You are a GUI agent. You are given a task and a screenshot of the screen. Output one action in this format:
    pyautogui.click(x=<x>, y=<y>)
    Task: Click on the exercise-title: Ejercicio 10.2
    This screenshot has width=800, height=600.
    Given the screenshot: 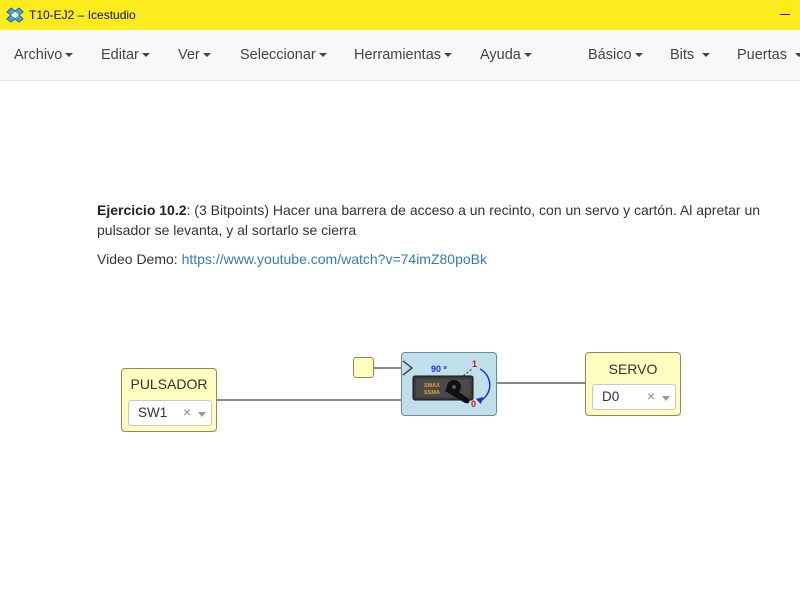 What is the action you would take?
    pyautogui.click(x=142, y=210)
    